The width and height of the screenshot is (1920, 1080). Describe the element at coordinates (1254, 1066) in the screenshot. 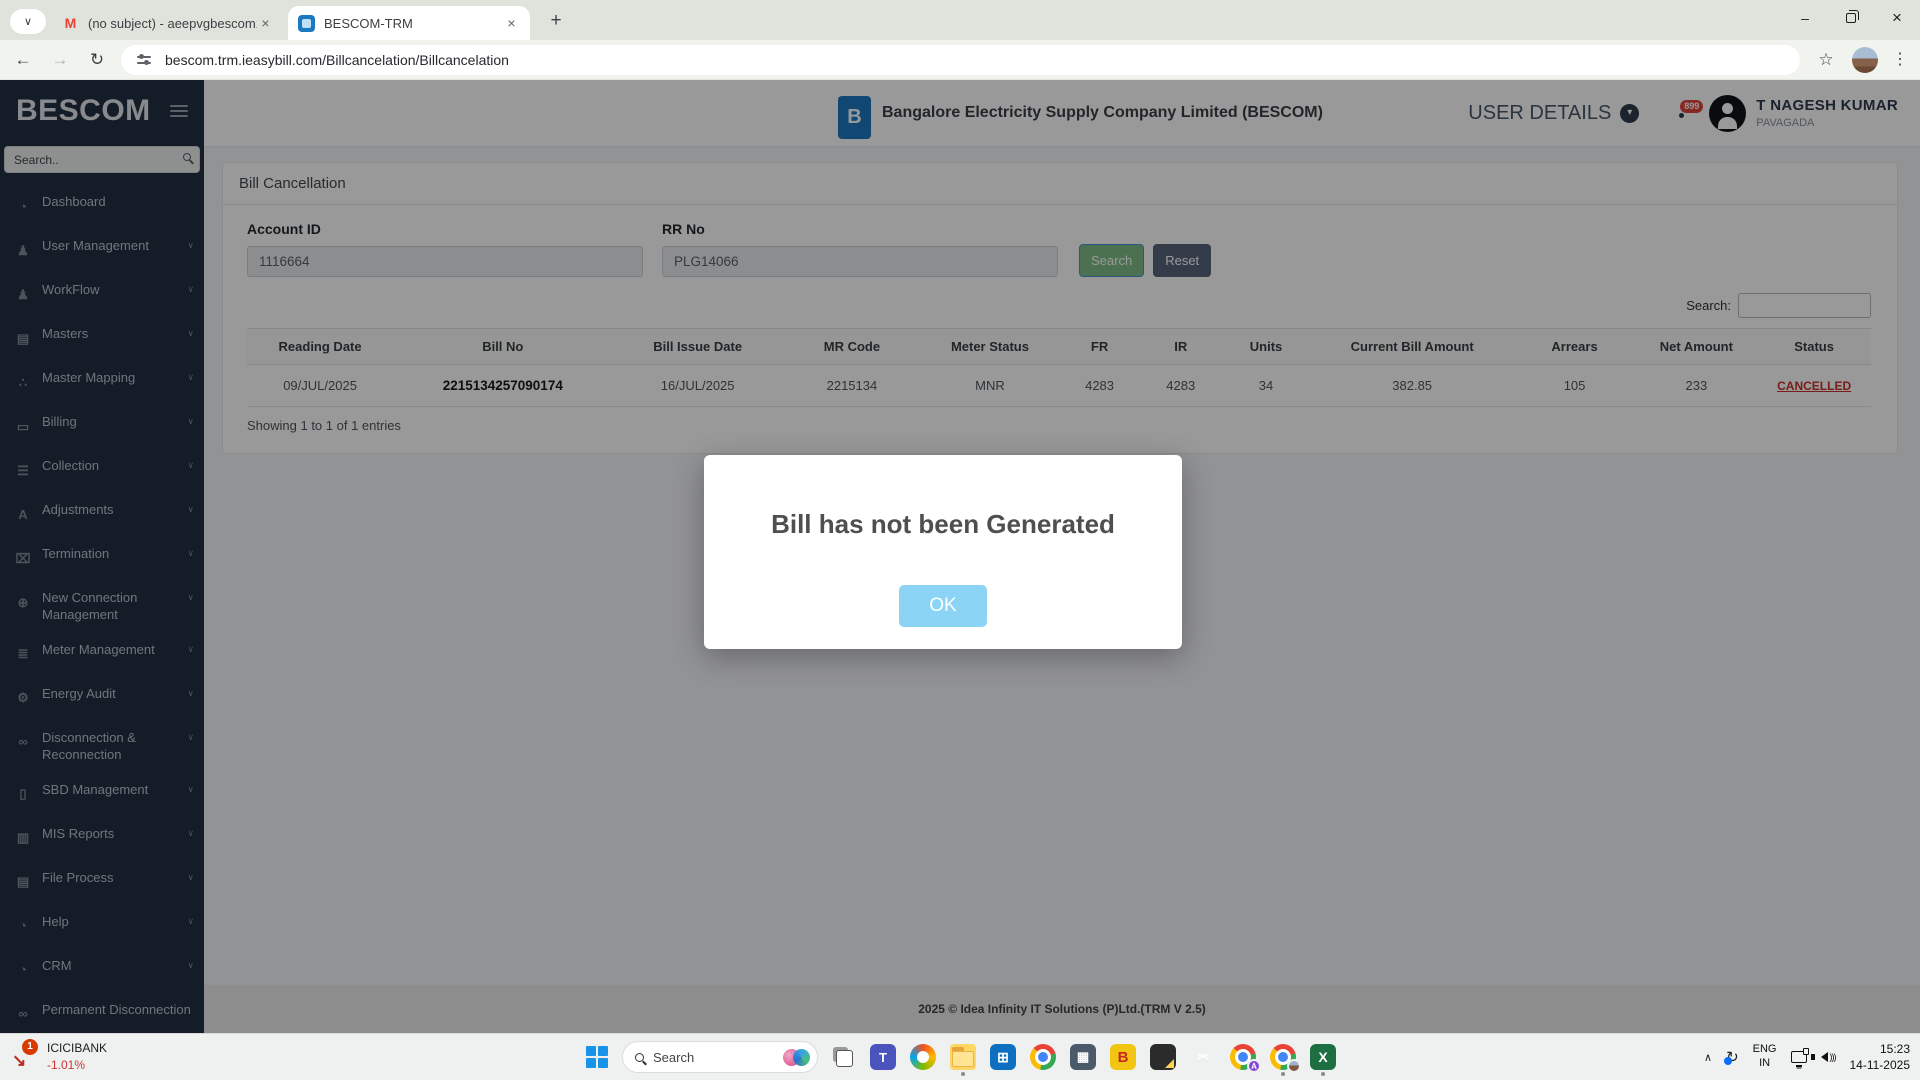

I see `profile-badge: A` at that location.